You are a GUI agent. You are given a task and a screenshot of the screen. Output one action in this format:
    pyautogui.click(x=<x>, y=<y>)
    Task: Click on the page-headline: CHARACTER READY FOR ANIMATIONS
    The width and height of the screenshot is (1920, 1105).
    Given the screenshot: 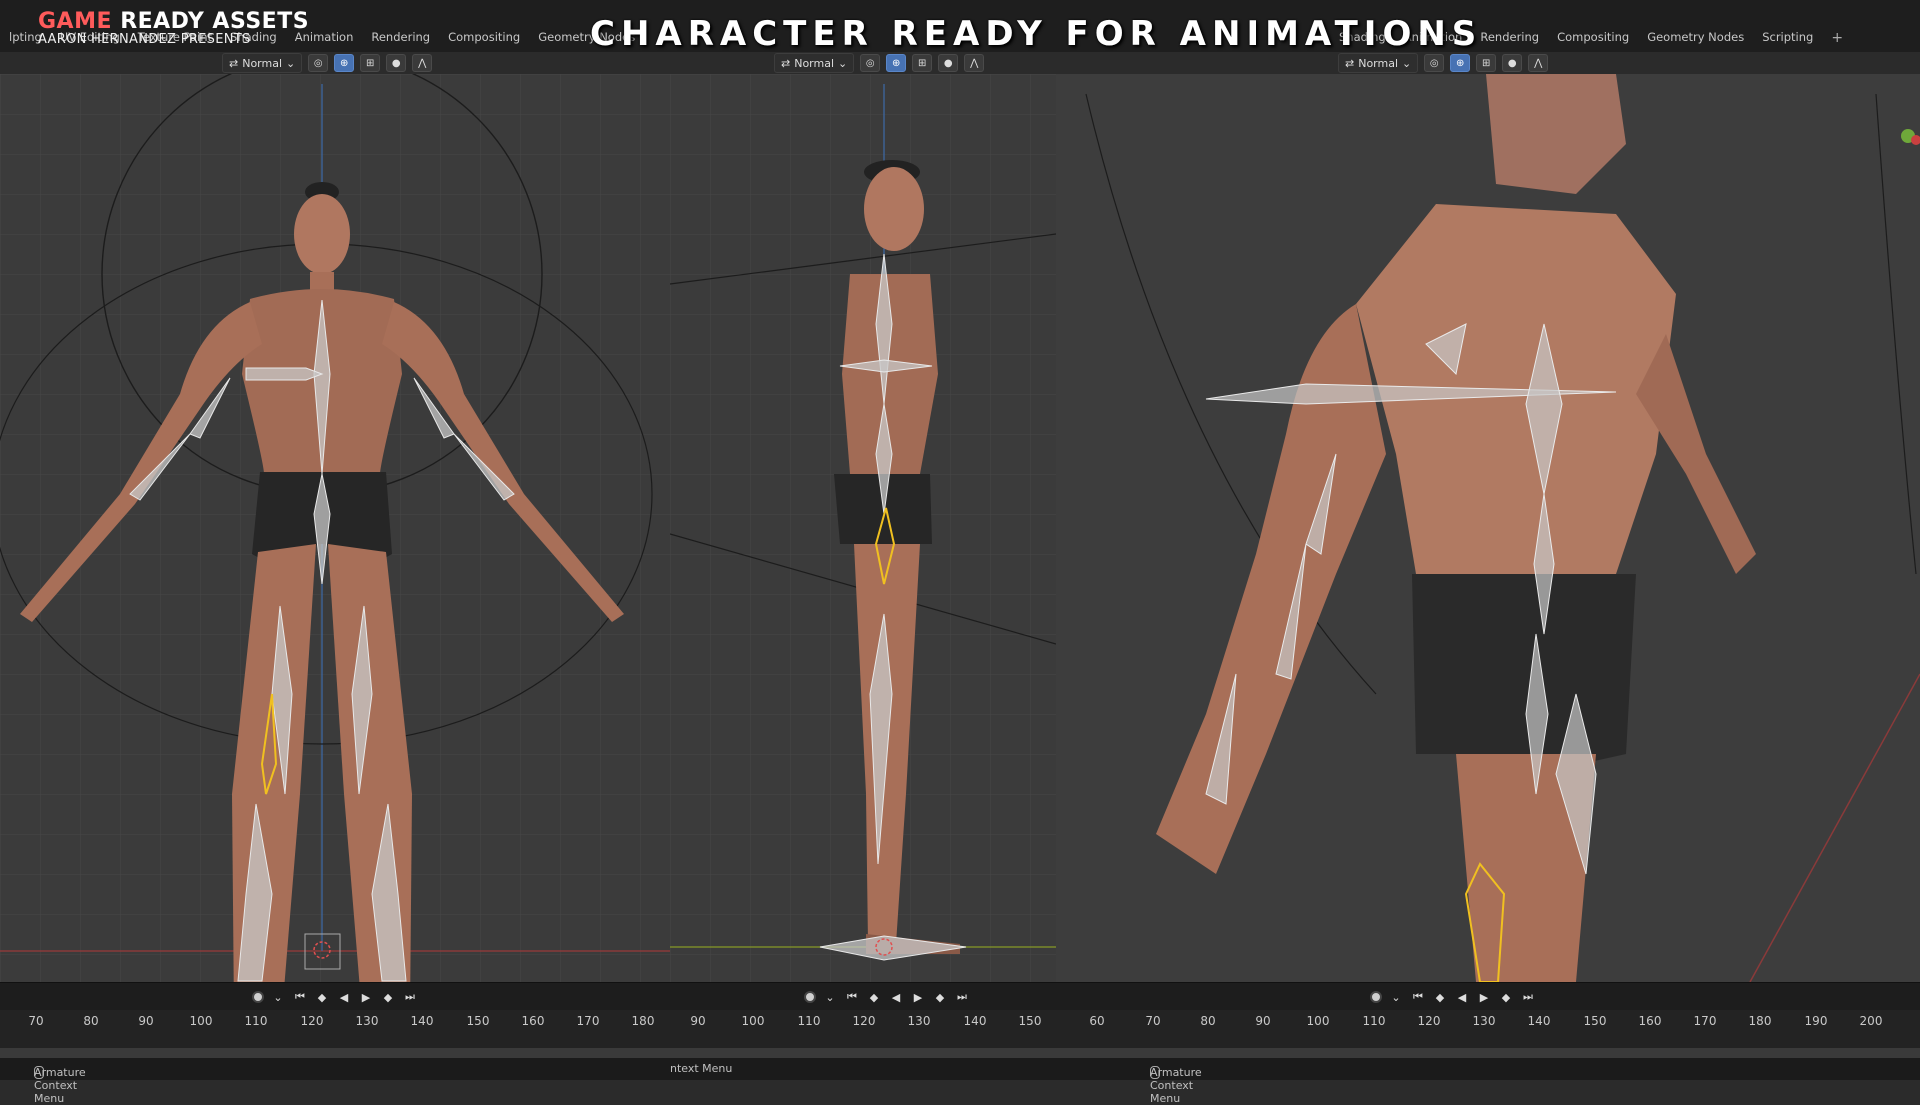 What is the action you would take?
    pyautogui.click(x=1036, y=34)
    